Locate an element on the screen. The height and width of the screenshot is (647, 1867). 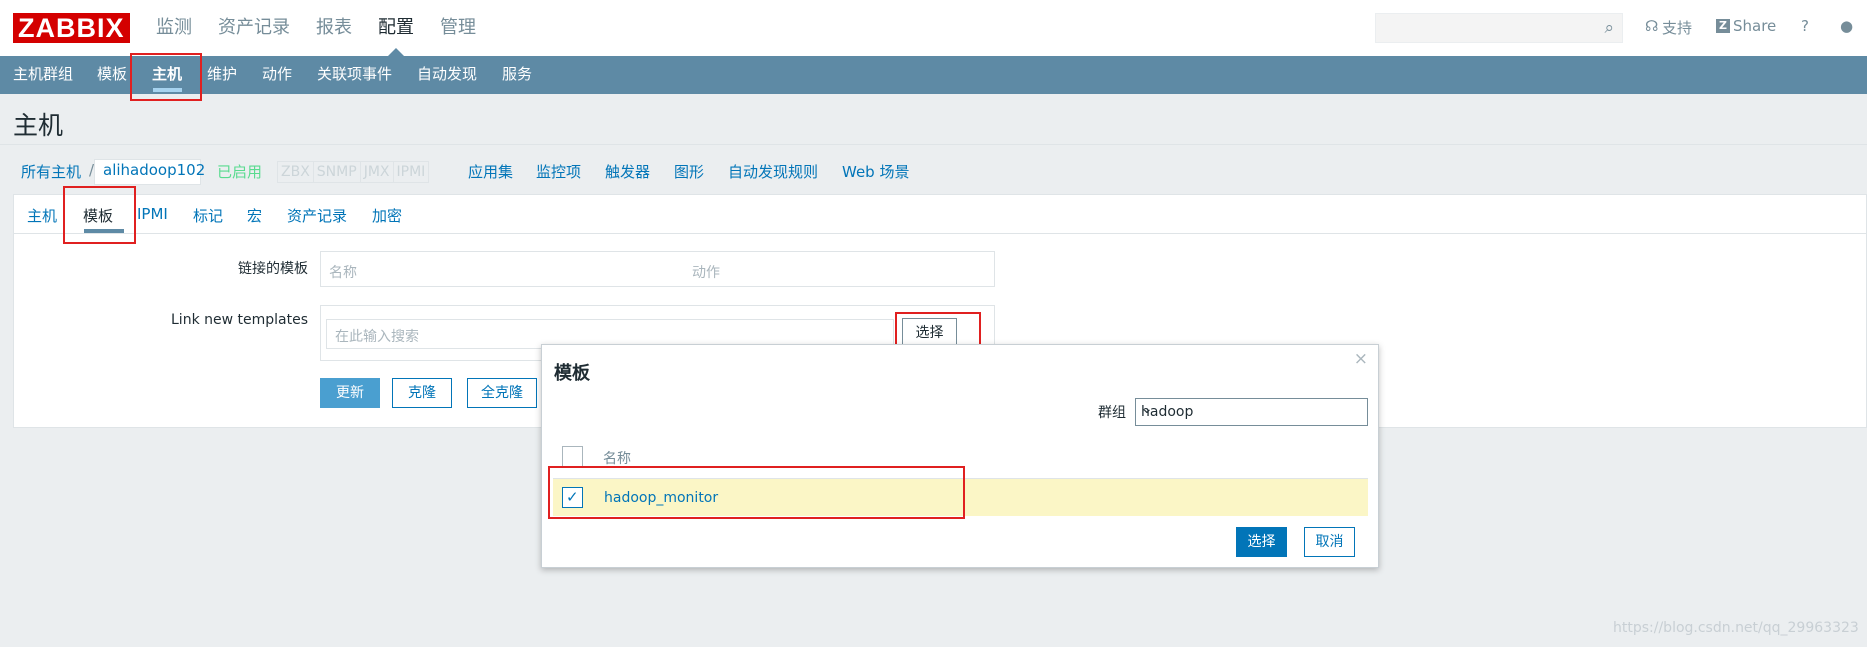
menu-administration: 管理 is located at coordinates (458, 28).